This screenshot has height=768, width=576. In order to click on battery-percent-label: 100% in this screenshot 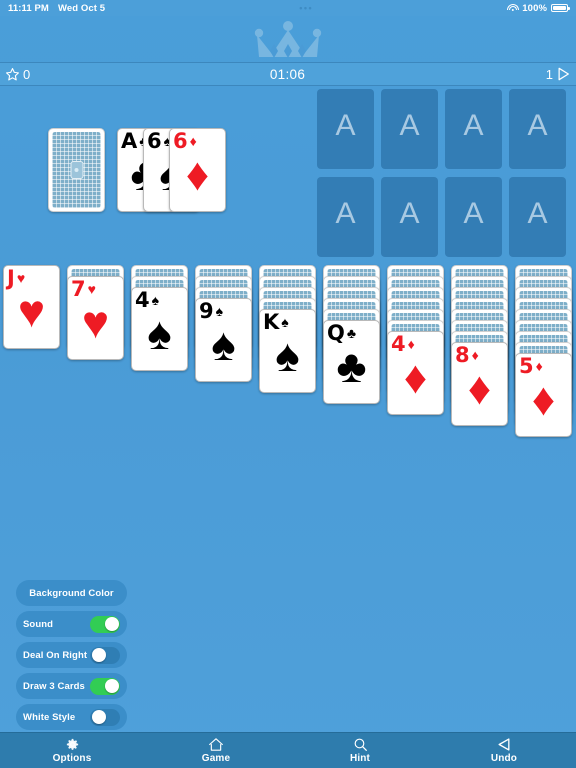, I will do `click(534, 8)`.